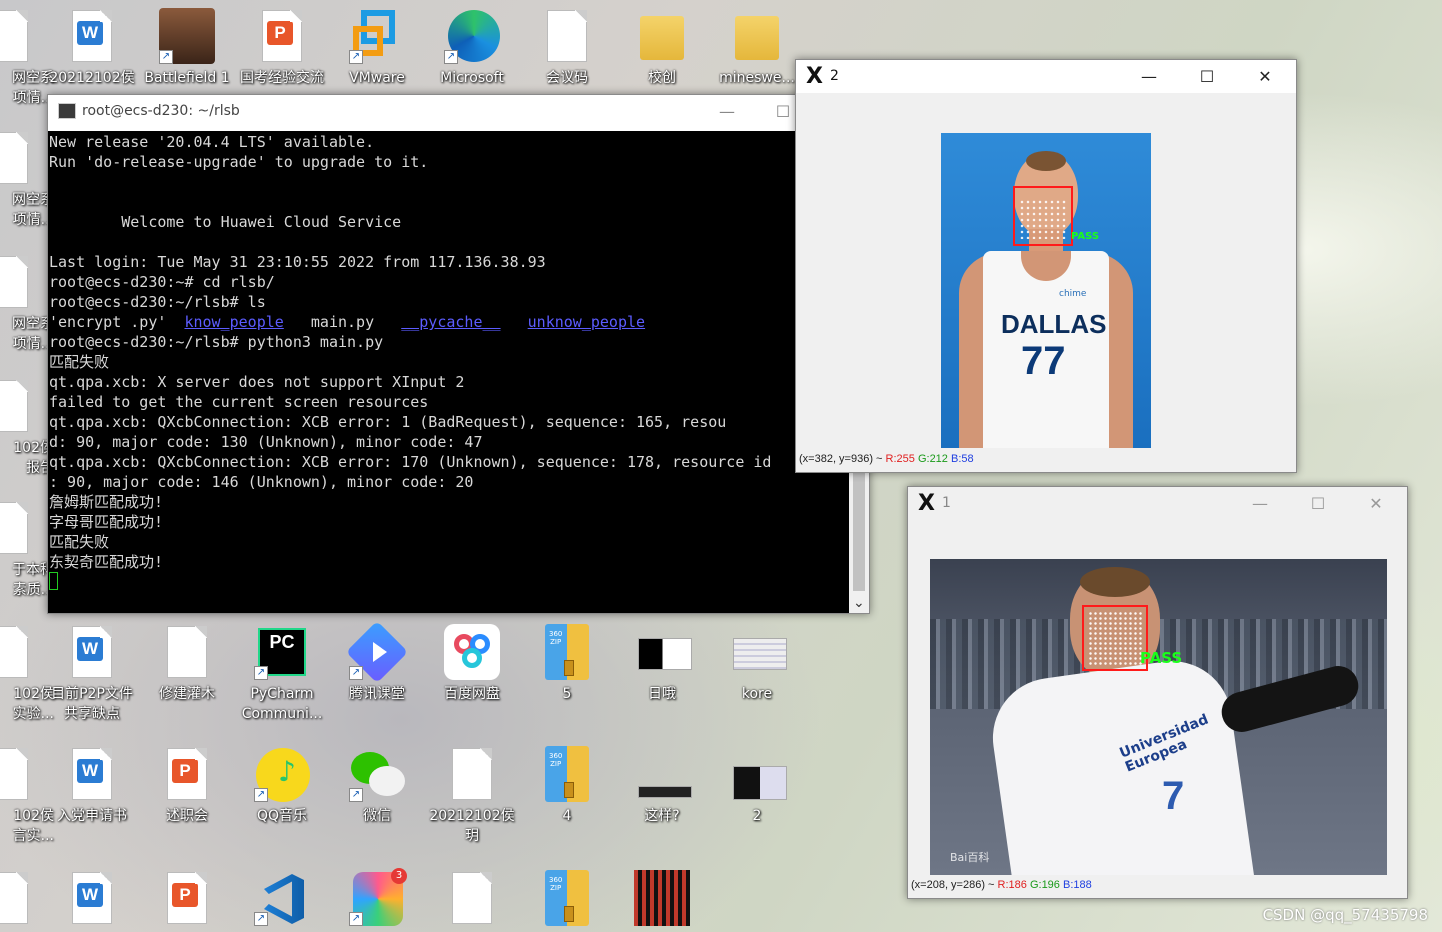 This screenshot has width=1442, height=932. What do you see at coordinates (859, 603) in the screenshot?
I see `scroll-down-arrow-icon: ⌄` at bounding box center [859, 603].